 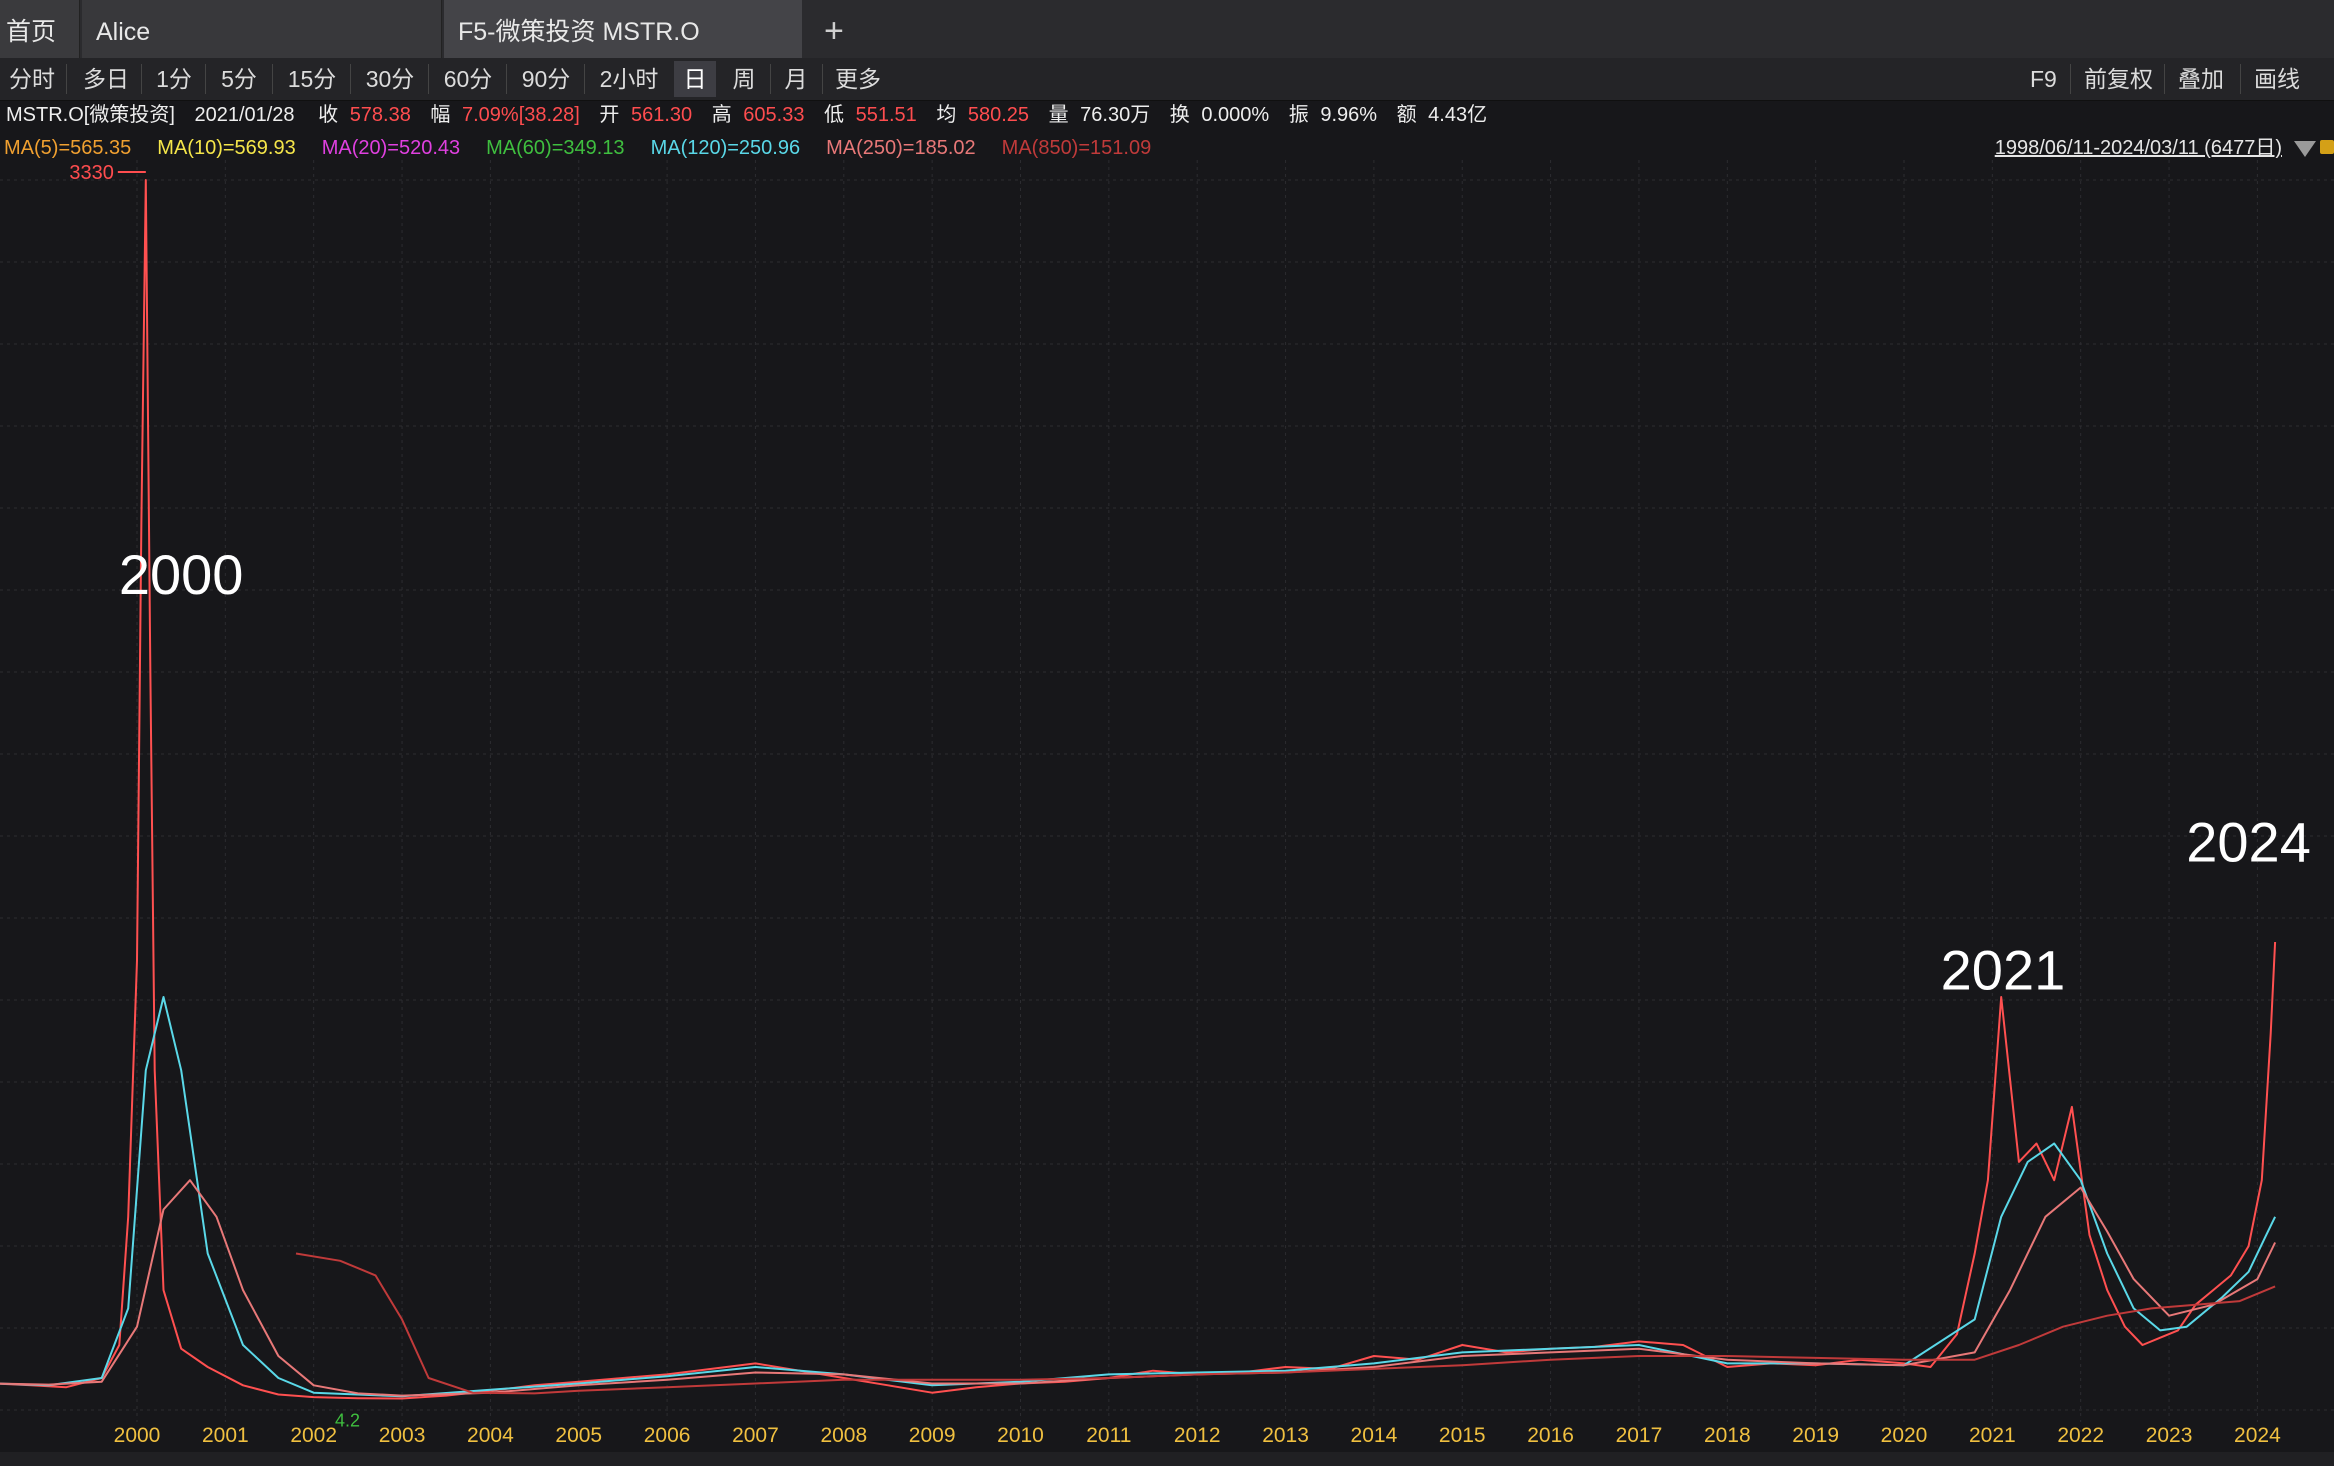 I want to click on date-label: 2021/01/28, so click(x=244, y=115).